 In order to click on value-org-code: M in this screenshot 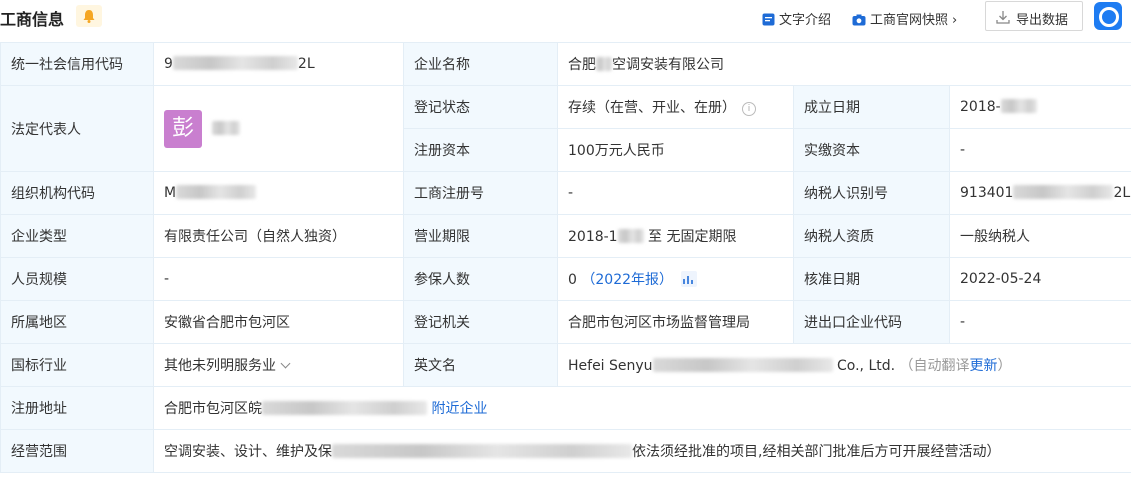, I will do `click(278, 193)`.